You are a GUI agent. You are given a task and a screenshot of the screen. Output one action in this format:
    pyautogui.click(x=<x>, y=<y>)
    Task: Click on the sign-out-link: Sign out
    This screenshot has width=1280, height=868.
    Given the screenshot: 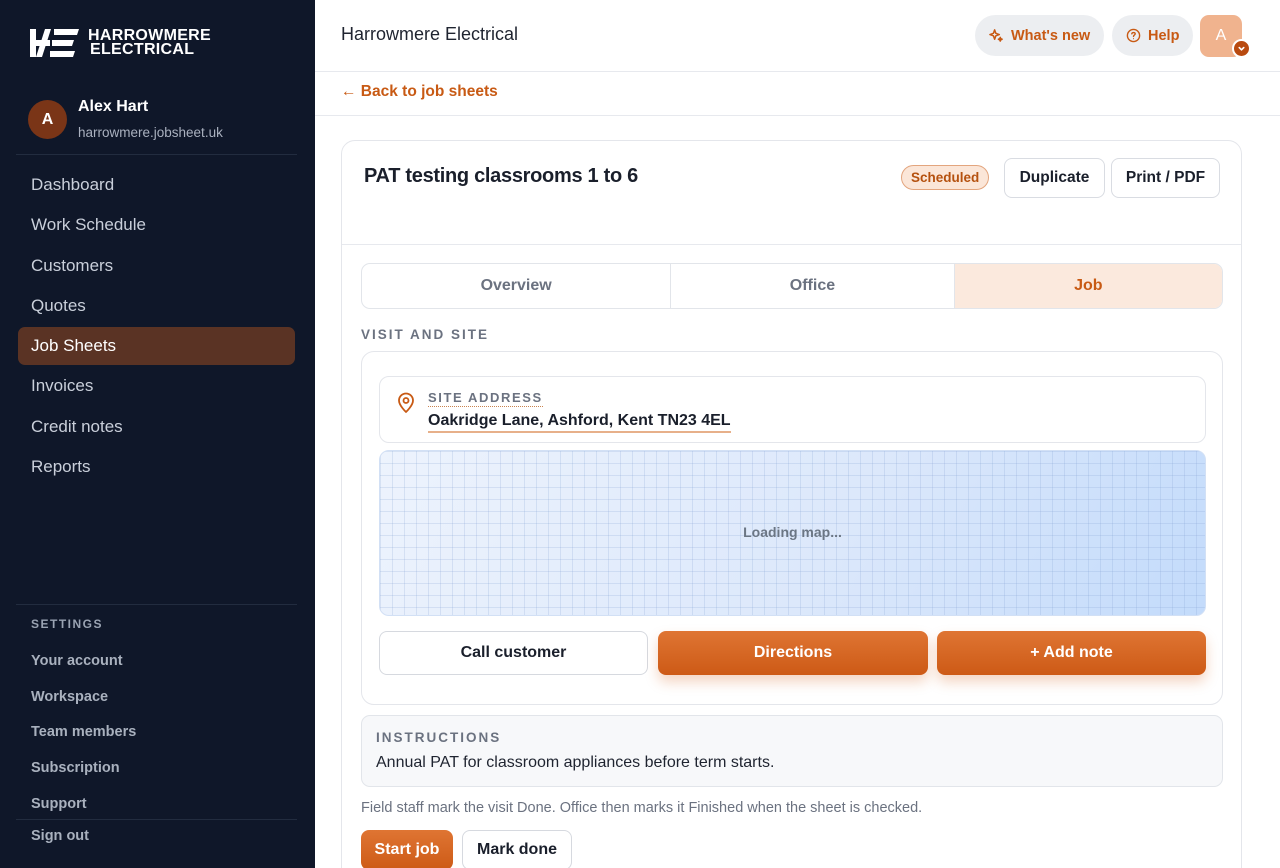 What is the action you would take?
    pyautogui.click(x=60, y=836)
    